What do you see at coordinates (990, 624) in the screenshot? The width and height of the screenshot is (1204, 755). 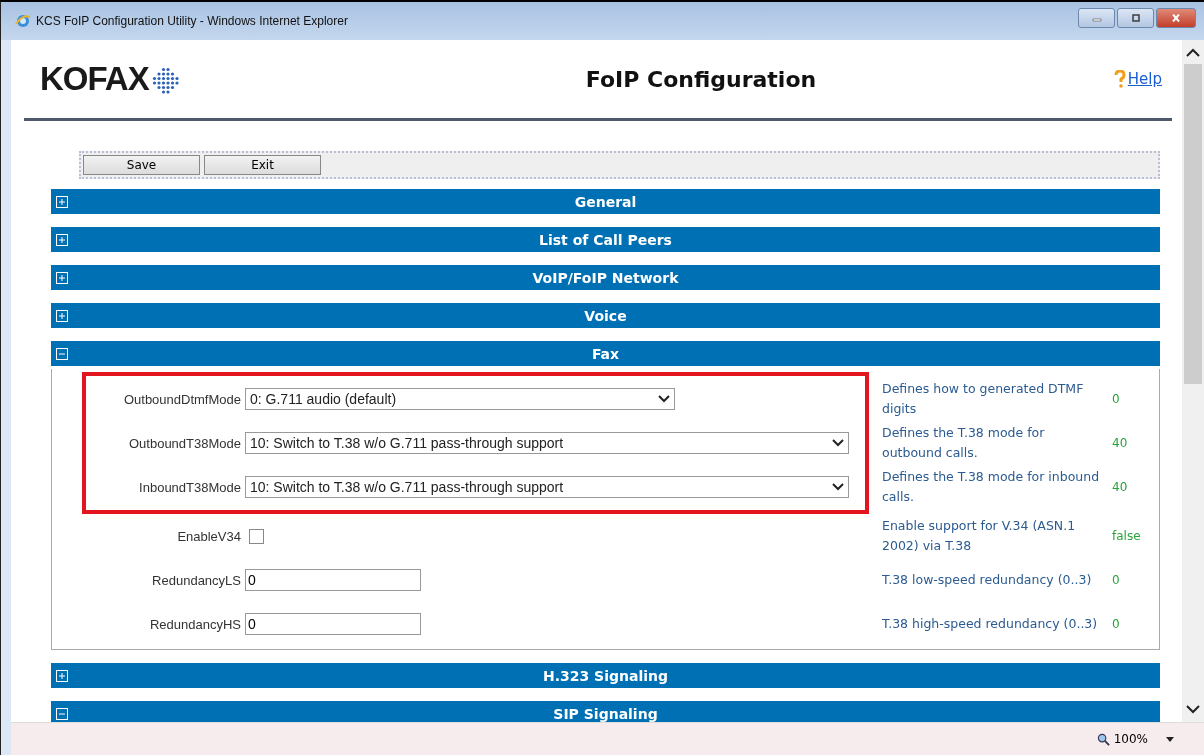 I see `field-description: T.38 high-speed redundancy (0..3)` at bounding box center [990, 624].